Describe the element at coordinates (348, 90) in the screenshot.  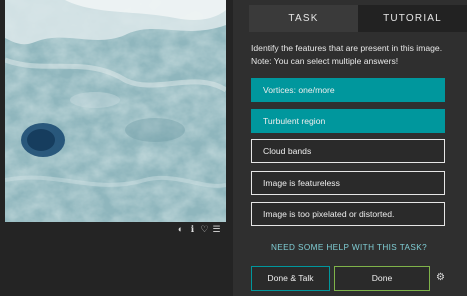
I see `answer-vortices: Vortices: one/more` at that location.